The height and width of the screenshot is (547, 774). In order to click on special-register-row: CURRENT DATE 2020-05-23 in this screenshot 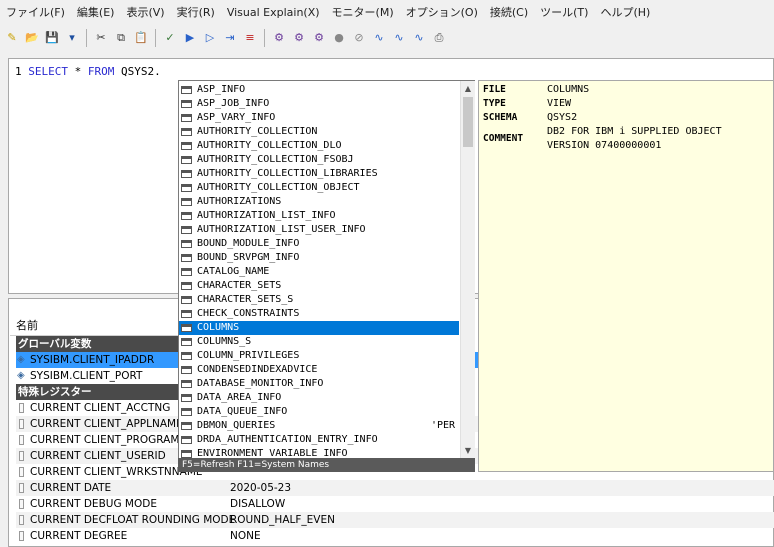, I will do `click(395, 488)`.